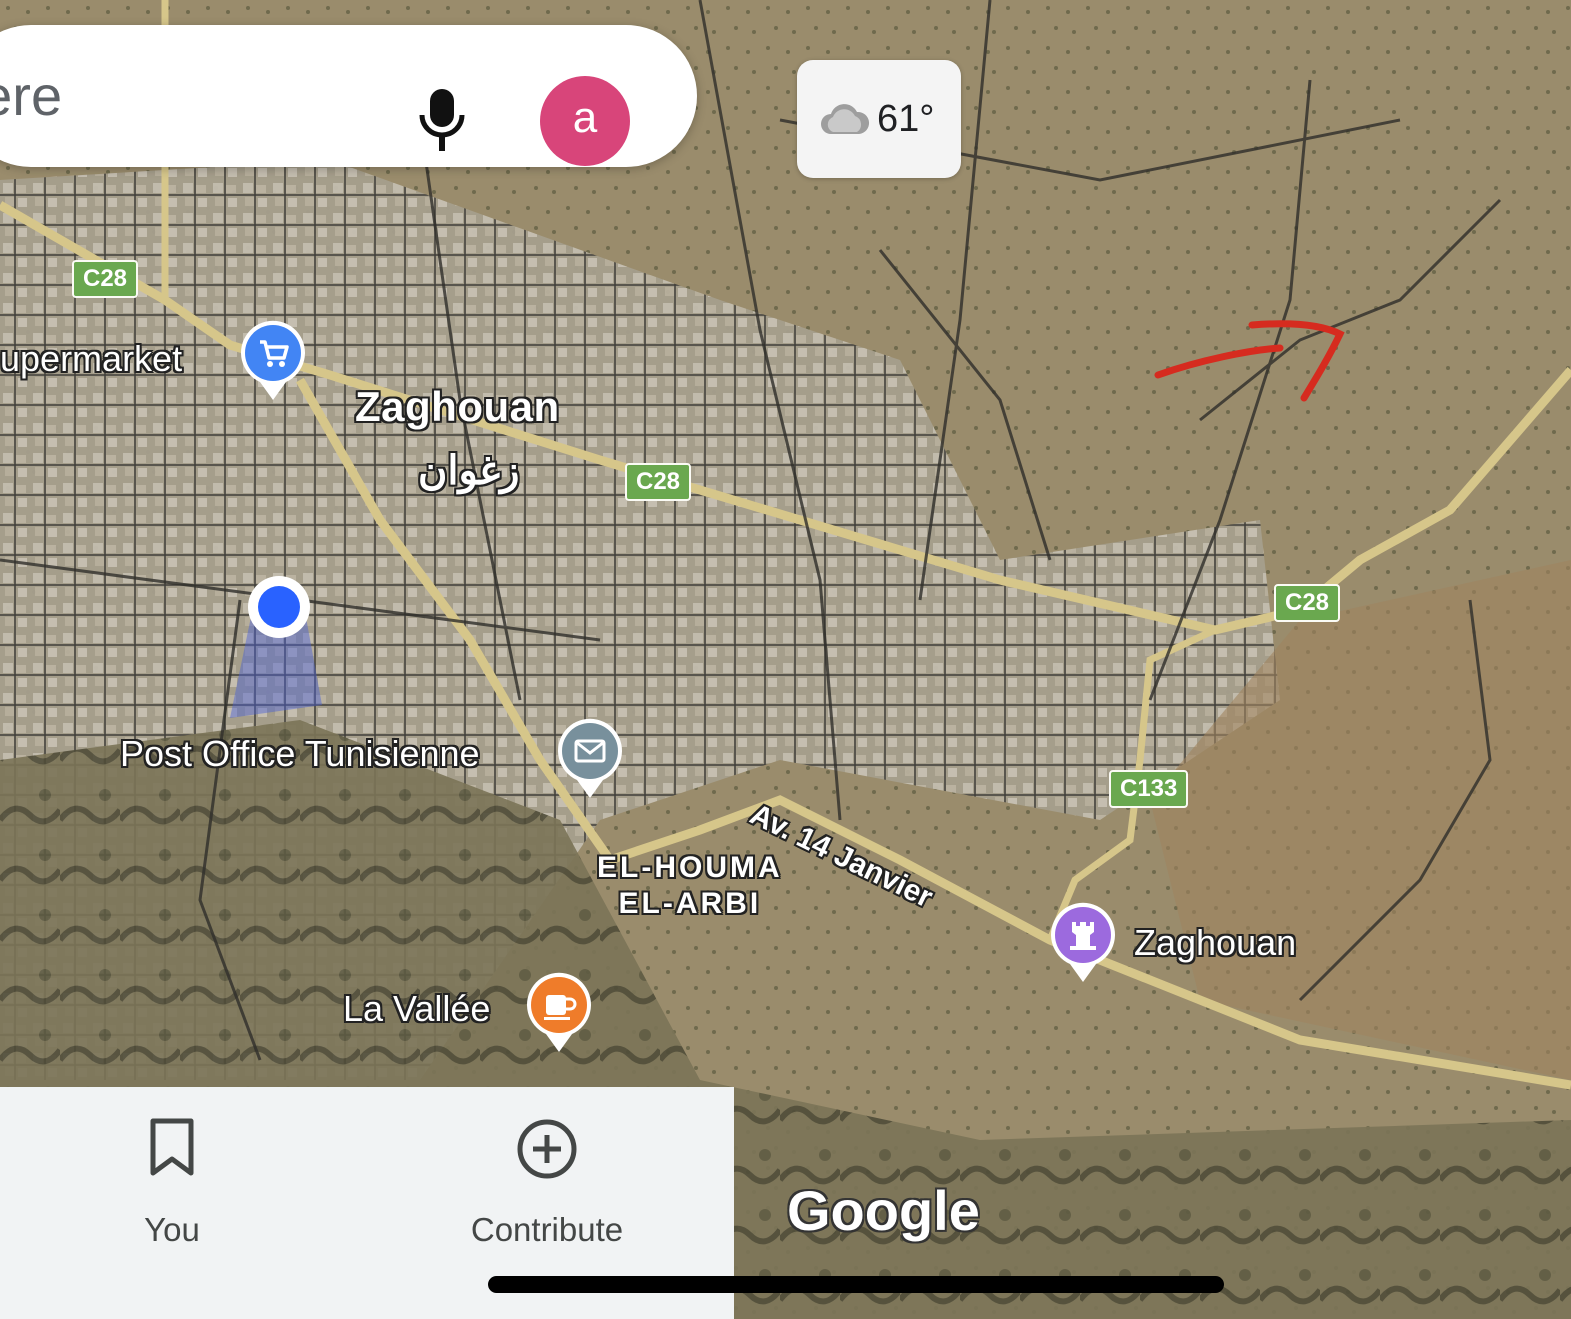  Describe the element at coordinates (469, 471) in the screenshot. I see `city-label-arabic: زغوان` at that location.